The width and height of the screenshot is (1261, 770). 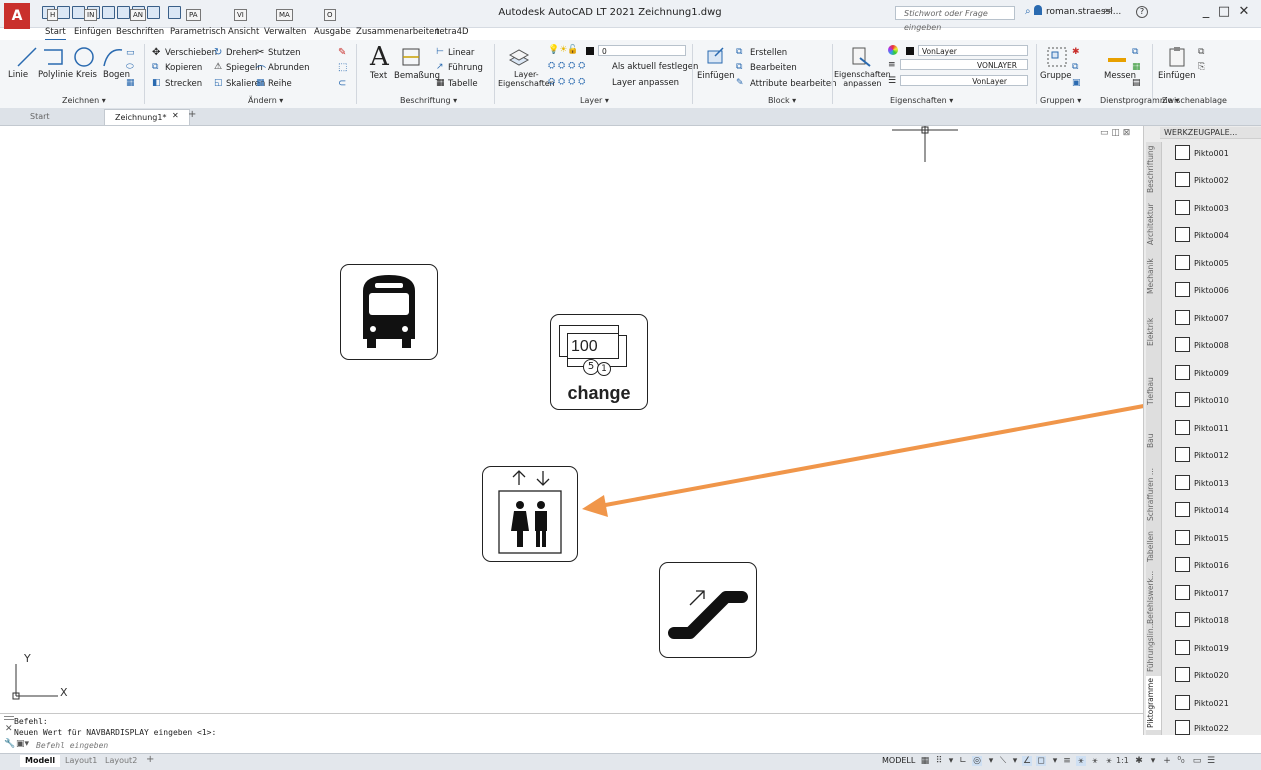 What do you see at coordinates (642, 50) in the screenshot?
I see `layer-dropdown: 0` at bounding box center [642, 50].